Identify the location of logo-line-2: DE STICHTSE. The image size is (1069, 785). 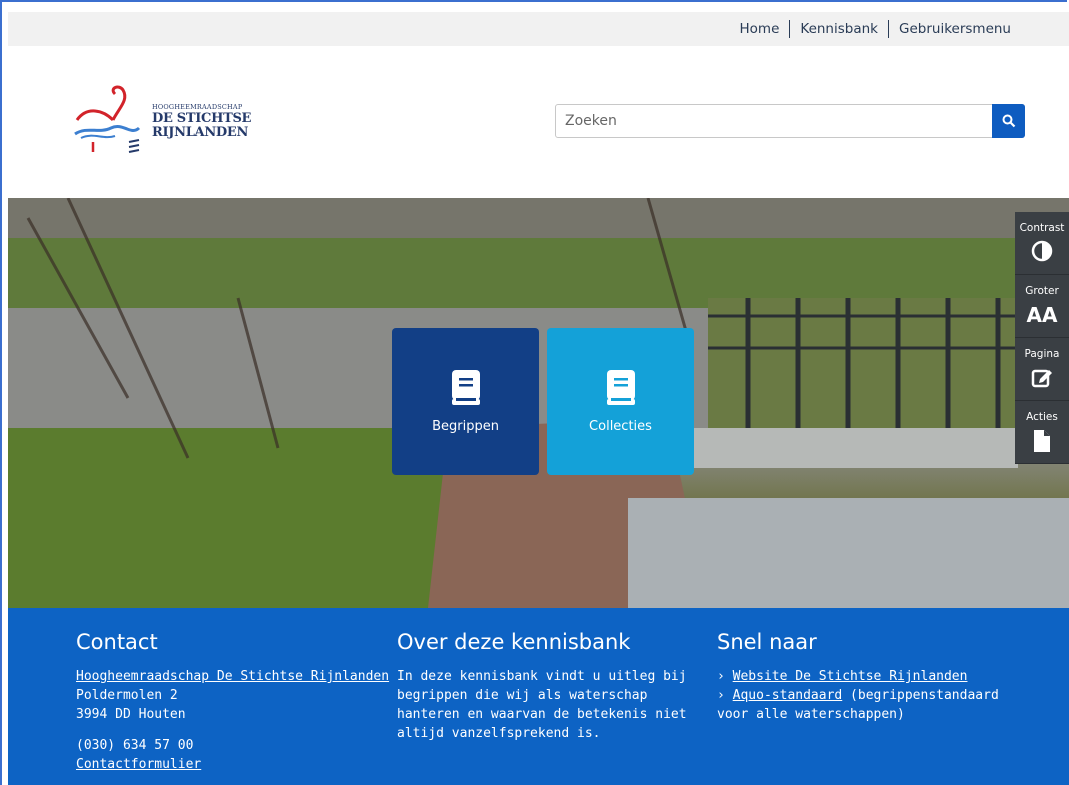
(202, 118).